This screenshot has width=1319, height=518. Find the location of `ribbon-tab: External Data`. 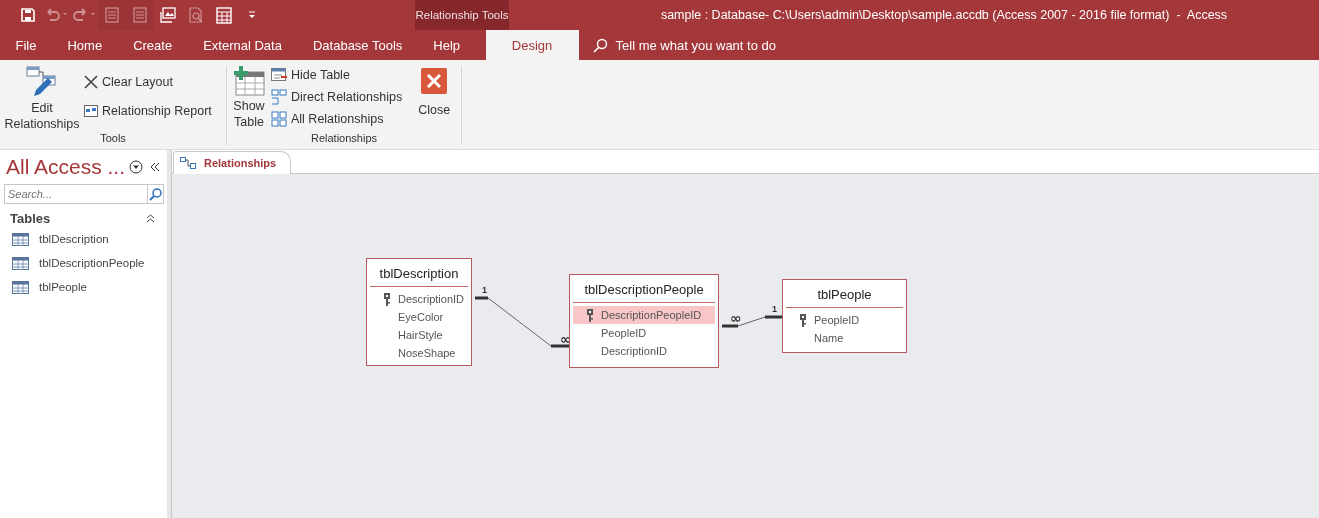

ribbon-tab: External Data is located at coordinates (242, 45).